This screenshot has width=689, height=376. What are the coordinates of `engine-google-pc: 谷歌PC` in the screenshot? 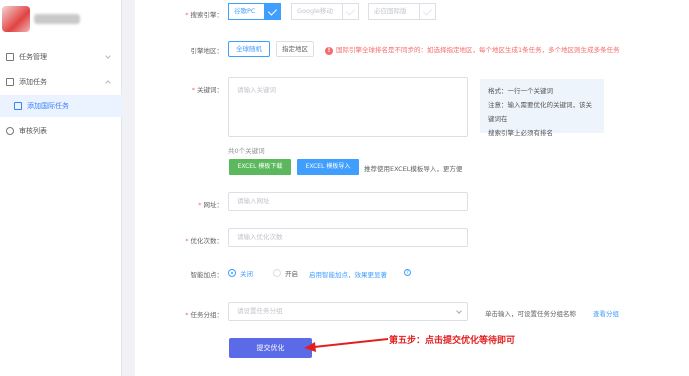 It's located at (254, 11).